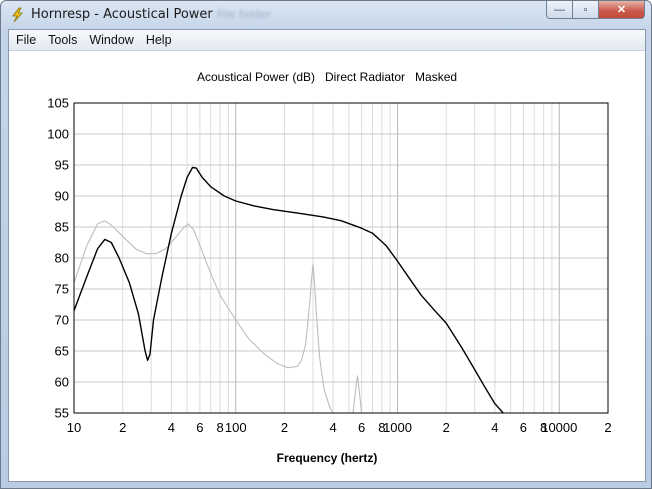 This screenshot has width=652, height=489. Describe the element at coordinates (62, 289) in the screenshot. I see `y-tick-label: 75` at that location.